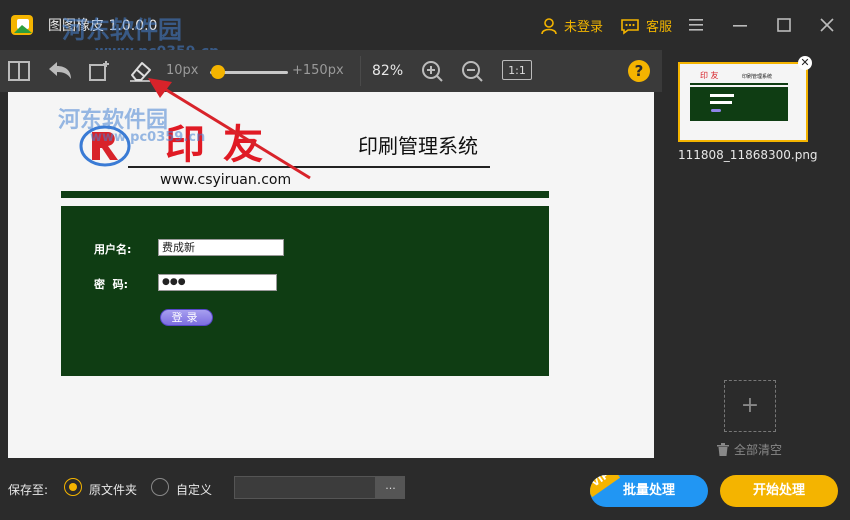 Image resolution: width=850 pixels, height=520 pixels. I want to click on menu-button, so click(696, 25).